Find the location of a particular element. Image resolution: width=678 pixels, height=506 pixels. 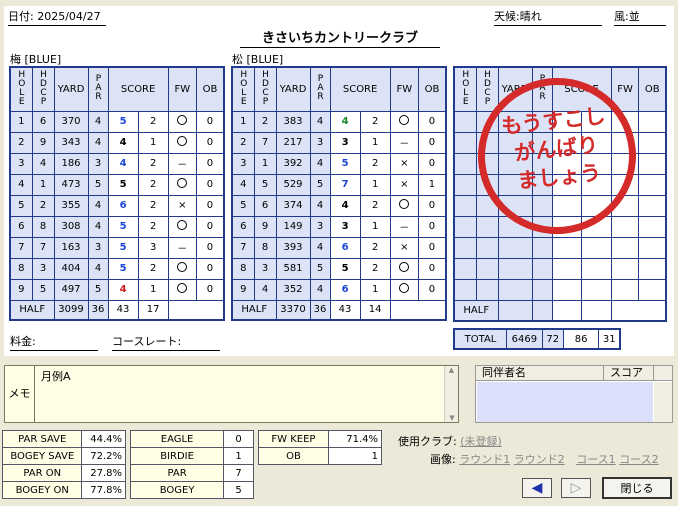

clubs-link: (未登録) is located at coordinates (481, 441).